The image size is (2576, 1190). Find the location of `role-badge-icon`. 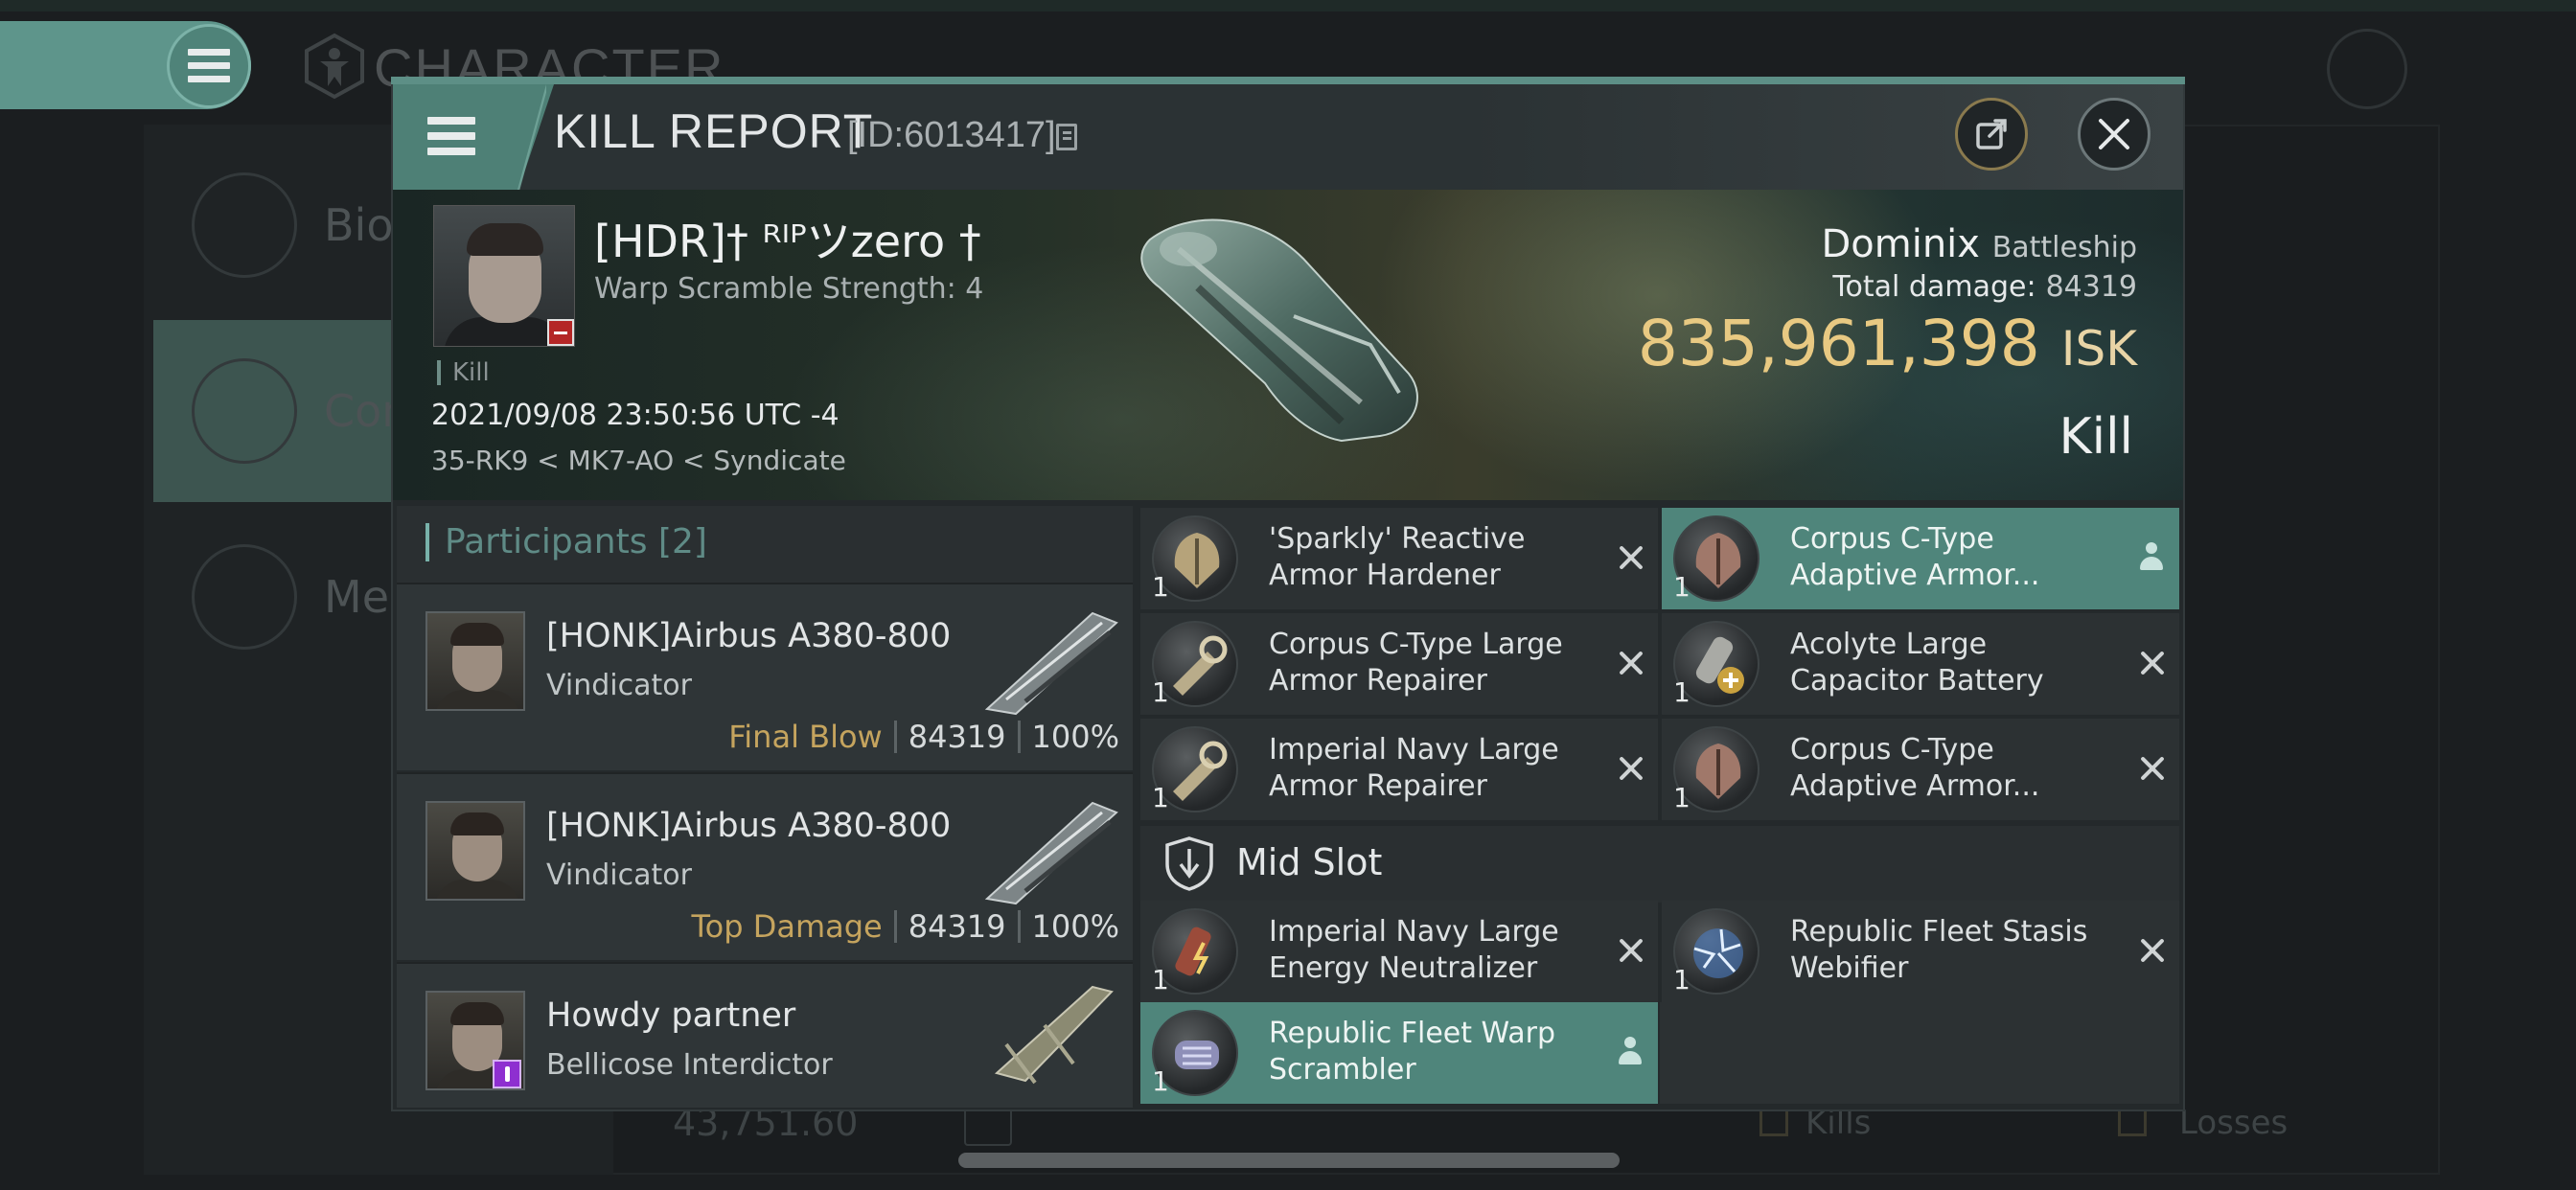

role-badge-icon is located at coordinates (507, 1074).